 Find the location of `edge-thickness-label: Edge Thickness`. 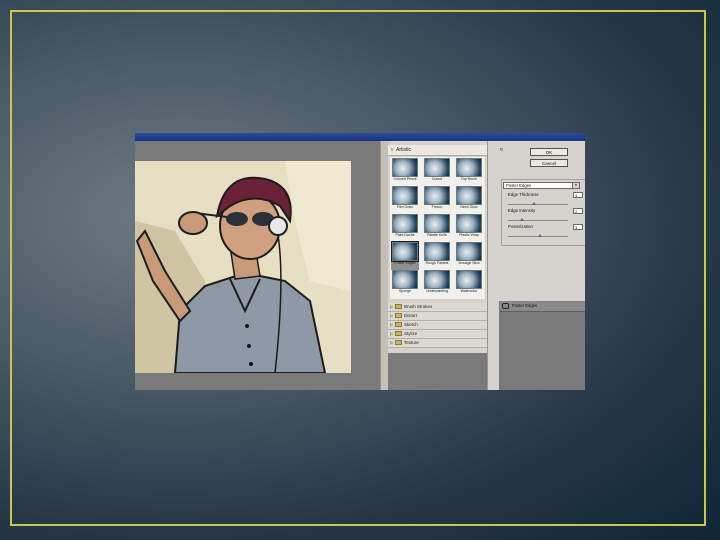

edge-thickness-label: Edge Thickness is located at coordinates (523, 194).